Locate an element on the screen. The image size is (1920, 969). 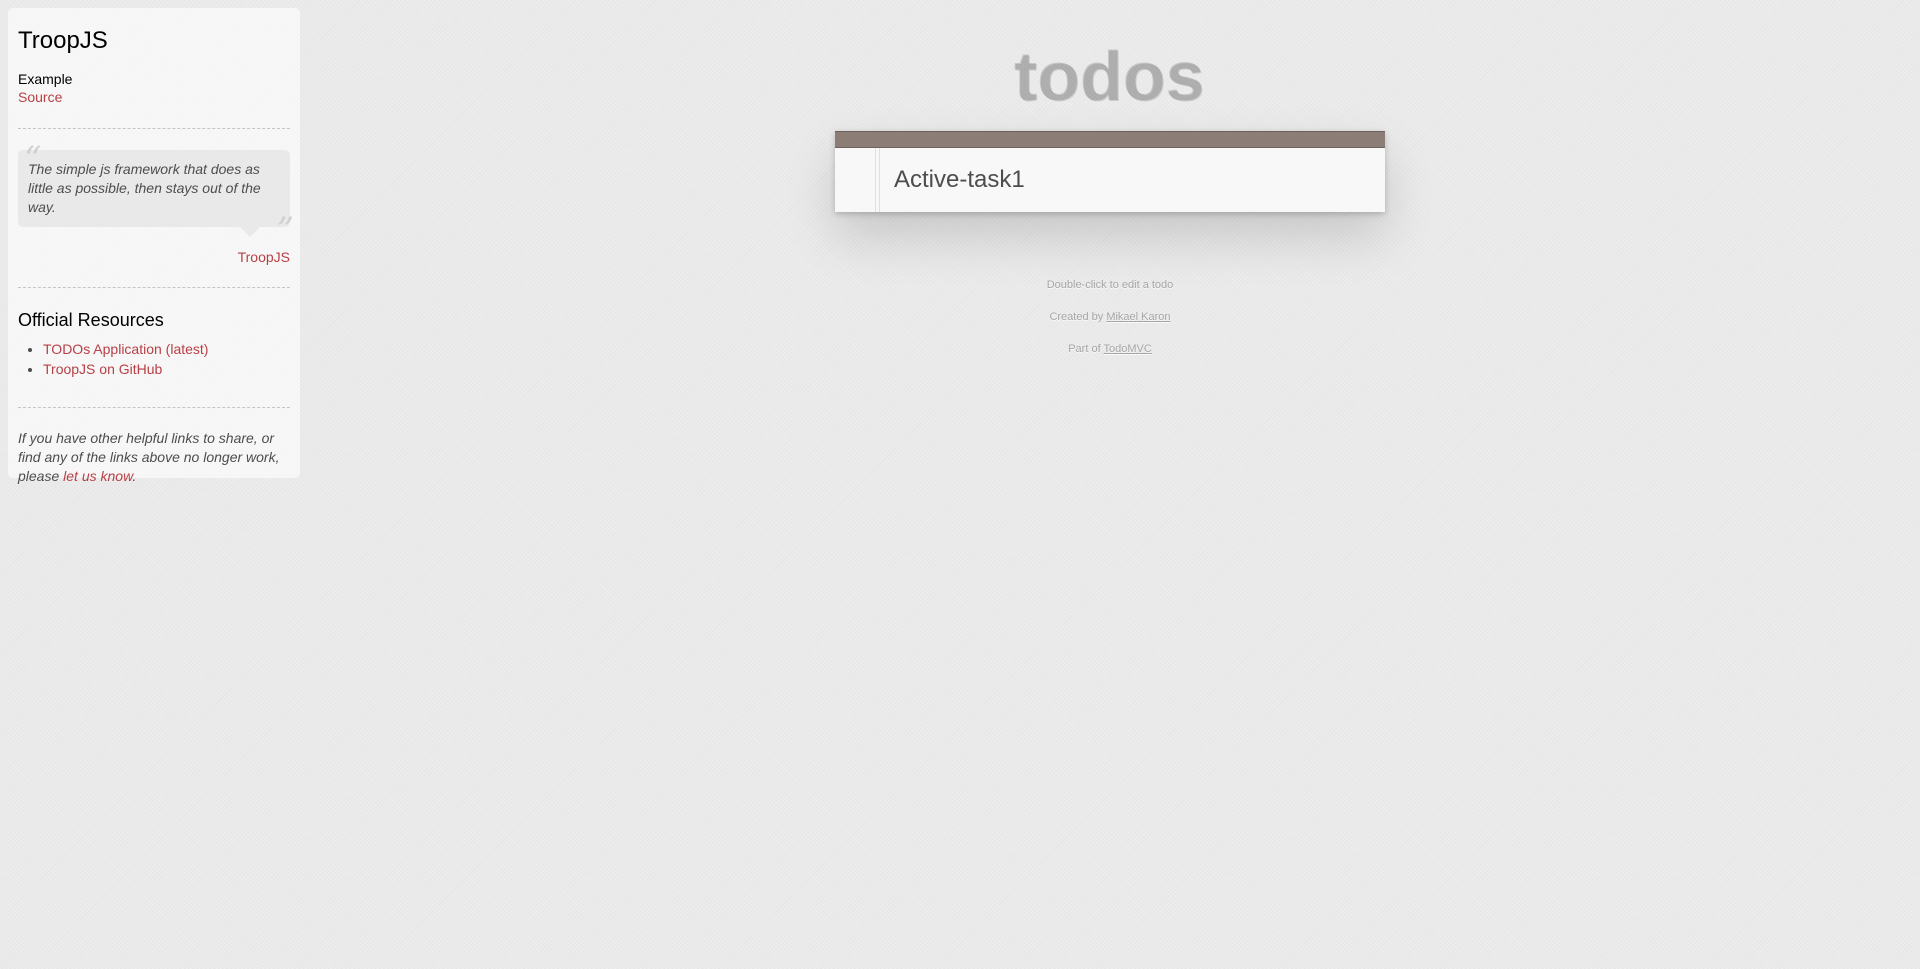
open-quote-icon: “ is located at coordinates (33, 158).